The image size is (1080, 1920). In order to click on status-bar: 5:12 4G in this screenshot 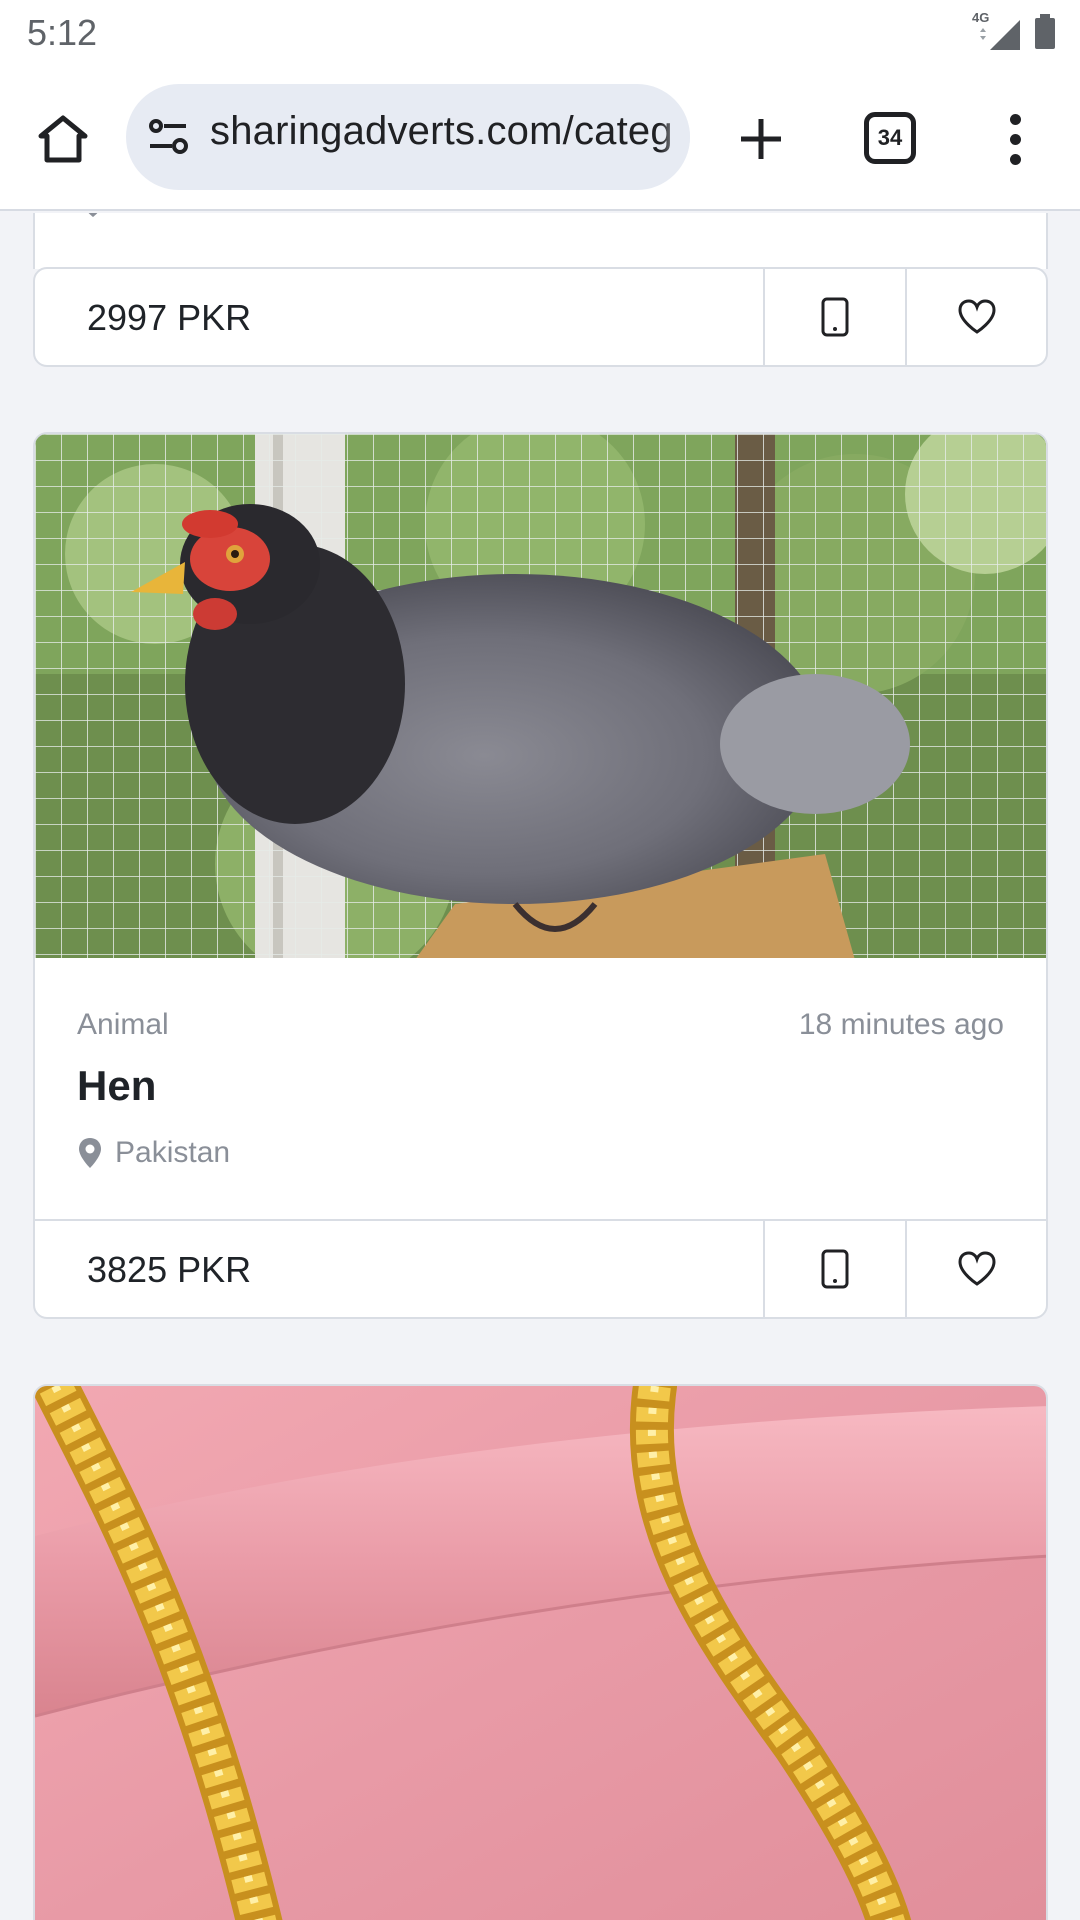, I will do `click(540, 33)`.